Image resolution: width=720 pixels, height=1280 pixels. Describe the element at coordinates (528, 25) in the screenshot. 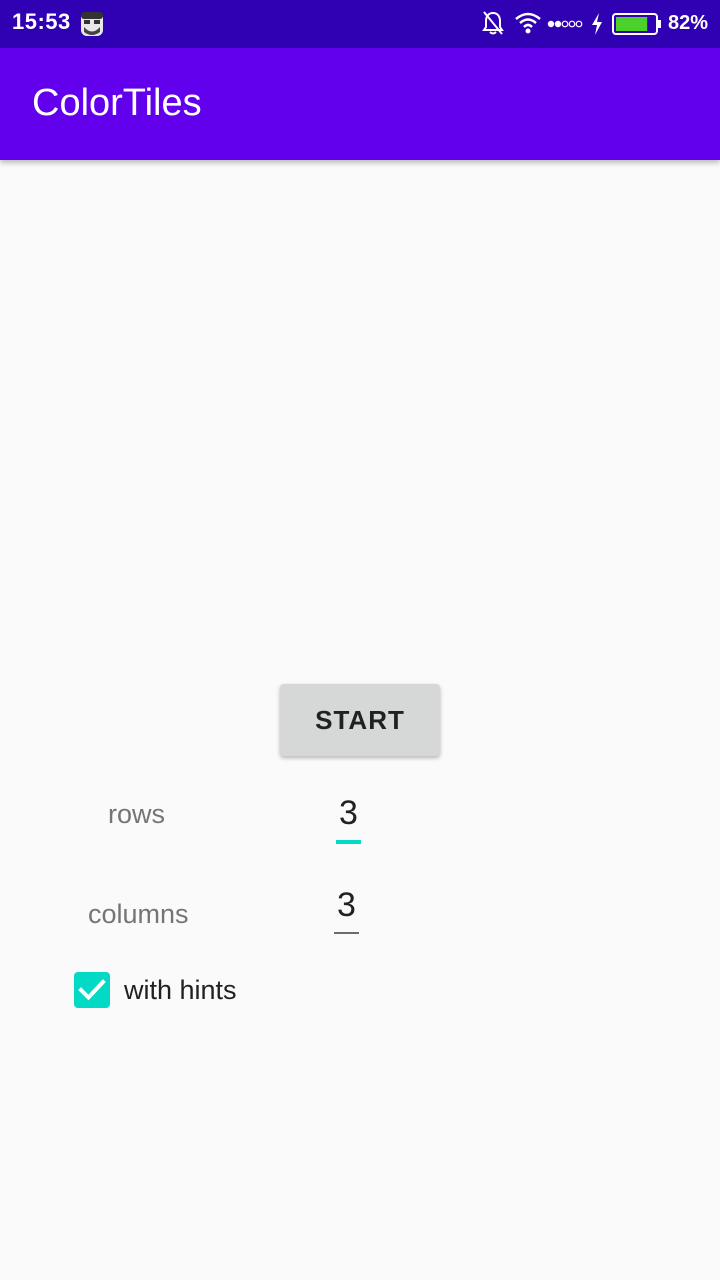

I see `wifi-icon` at that location.